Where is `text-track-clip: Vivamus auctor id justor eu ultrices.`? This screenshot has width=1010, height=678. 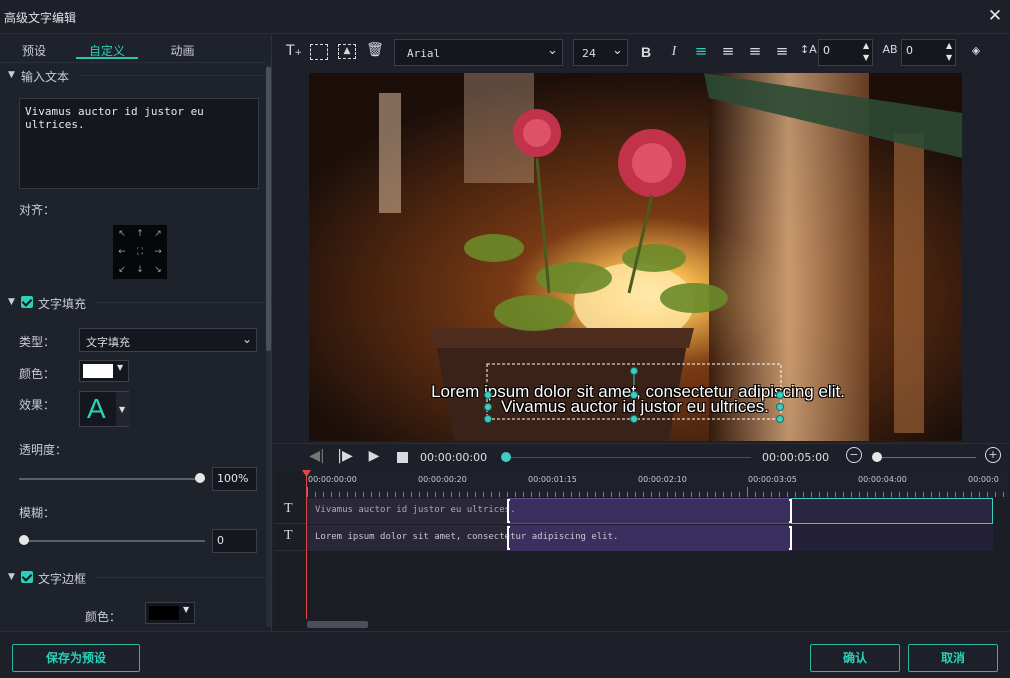
text-track-clip: Vivamus auctor id justor eu ultrices. is located at coordinates (650, 511).